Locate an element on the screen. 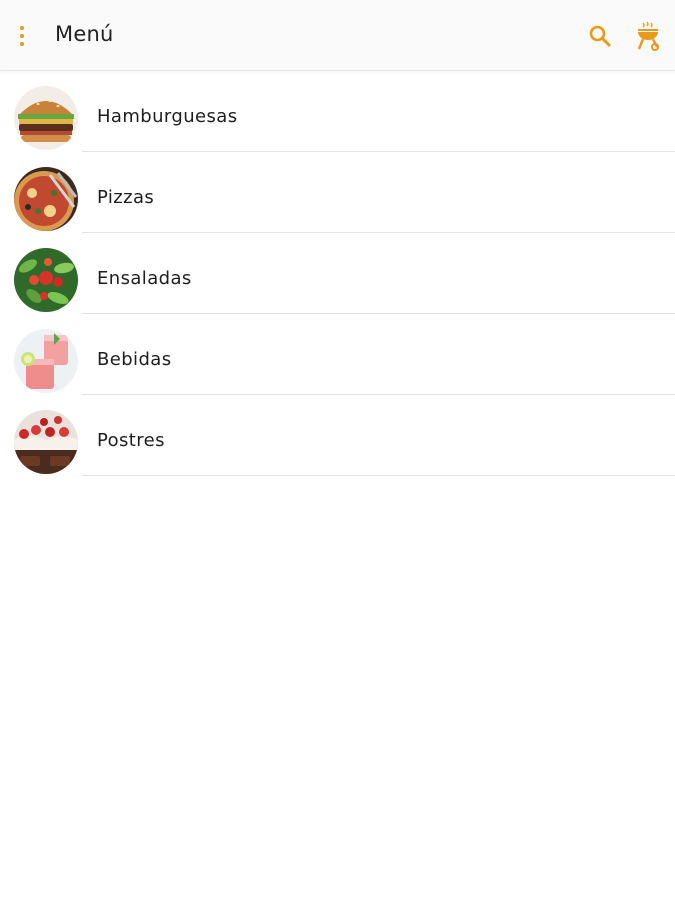  search-icon is located at coordinates (600, 36).